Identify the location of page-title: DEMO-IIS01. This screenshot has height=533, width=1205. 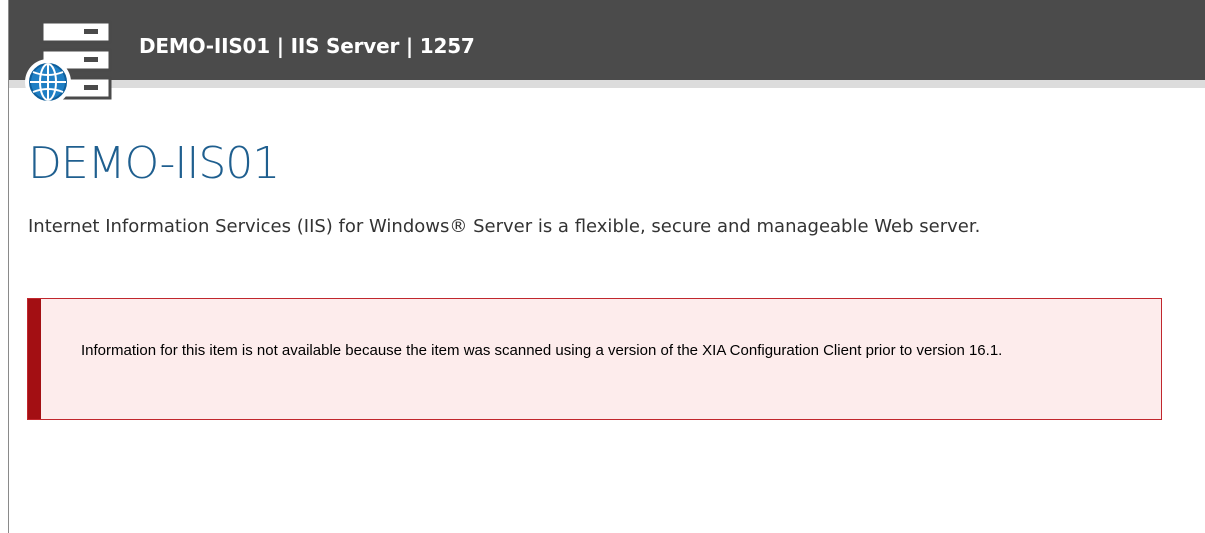
(154, 163).